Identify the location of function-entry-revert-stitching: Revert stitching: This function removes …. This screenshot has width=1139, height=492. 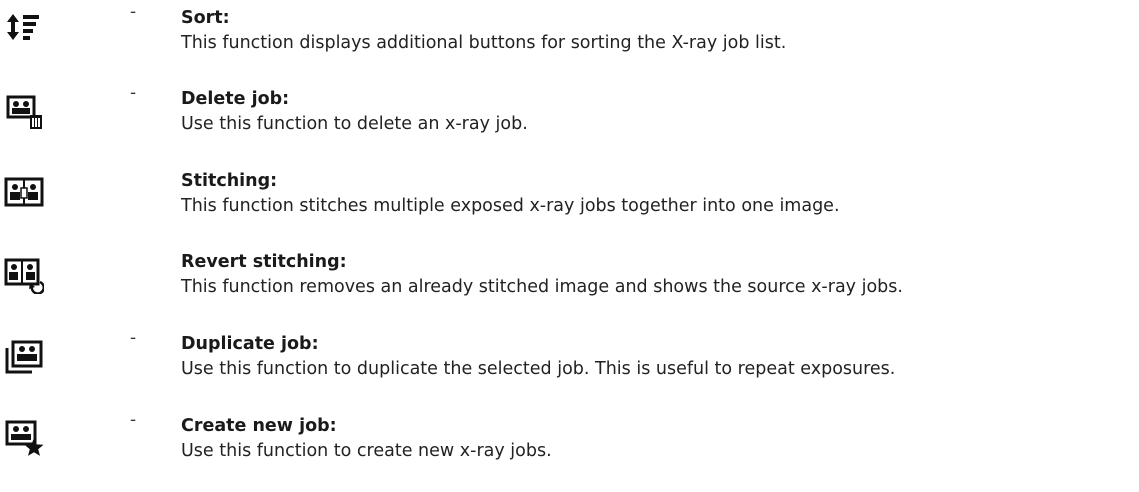
(569, 287).